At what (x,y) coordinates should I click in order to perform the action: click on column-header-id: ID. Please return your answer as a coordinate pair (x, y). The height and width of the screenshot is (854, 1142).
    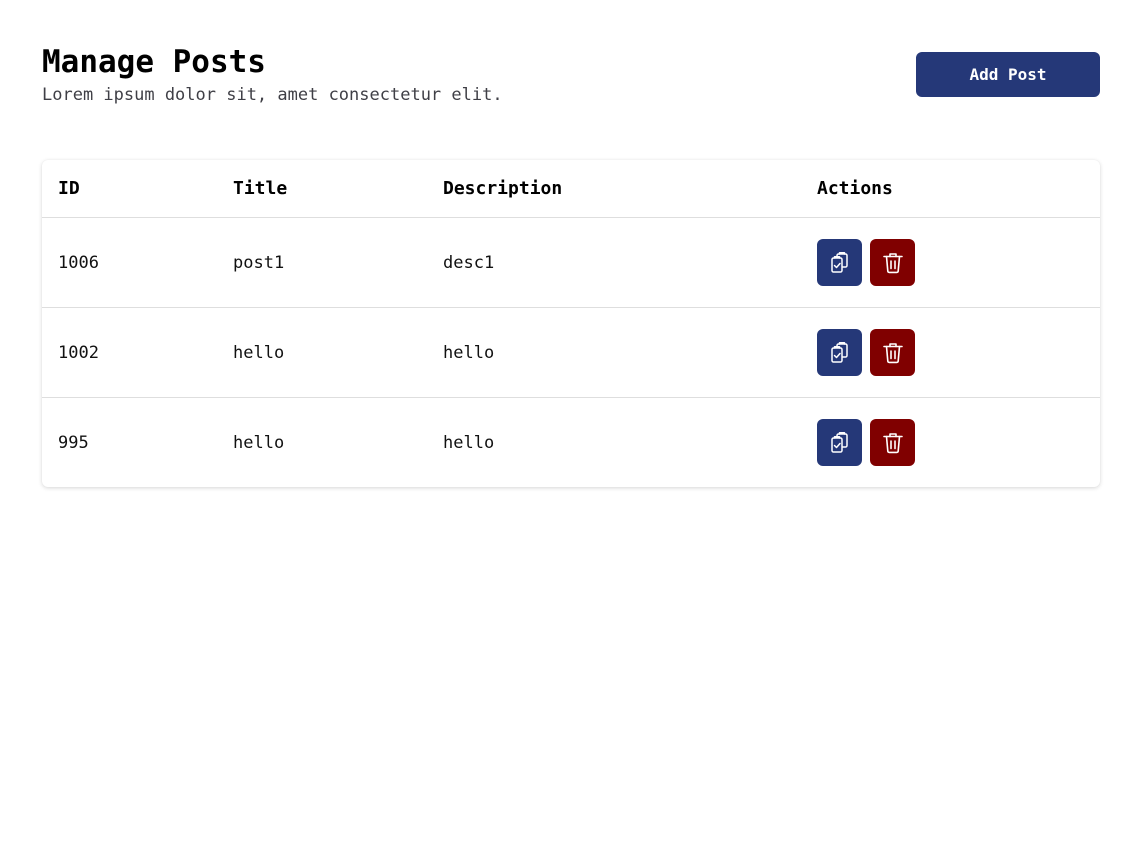
    Looking at the image, I should click on (69, 188).